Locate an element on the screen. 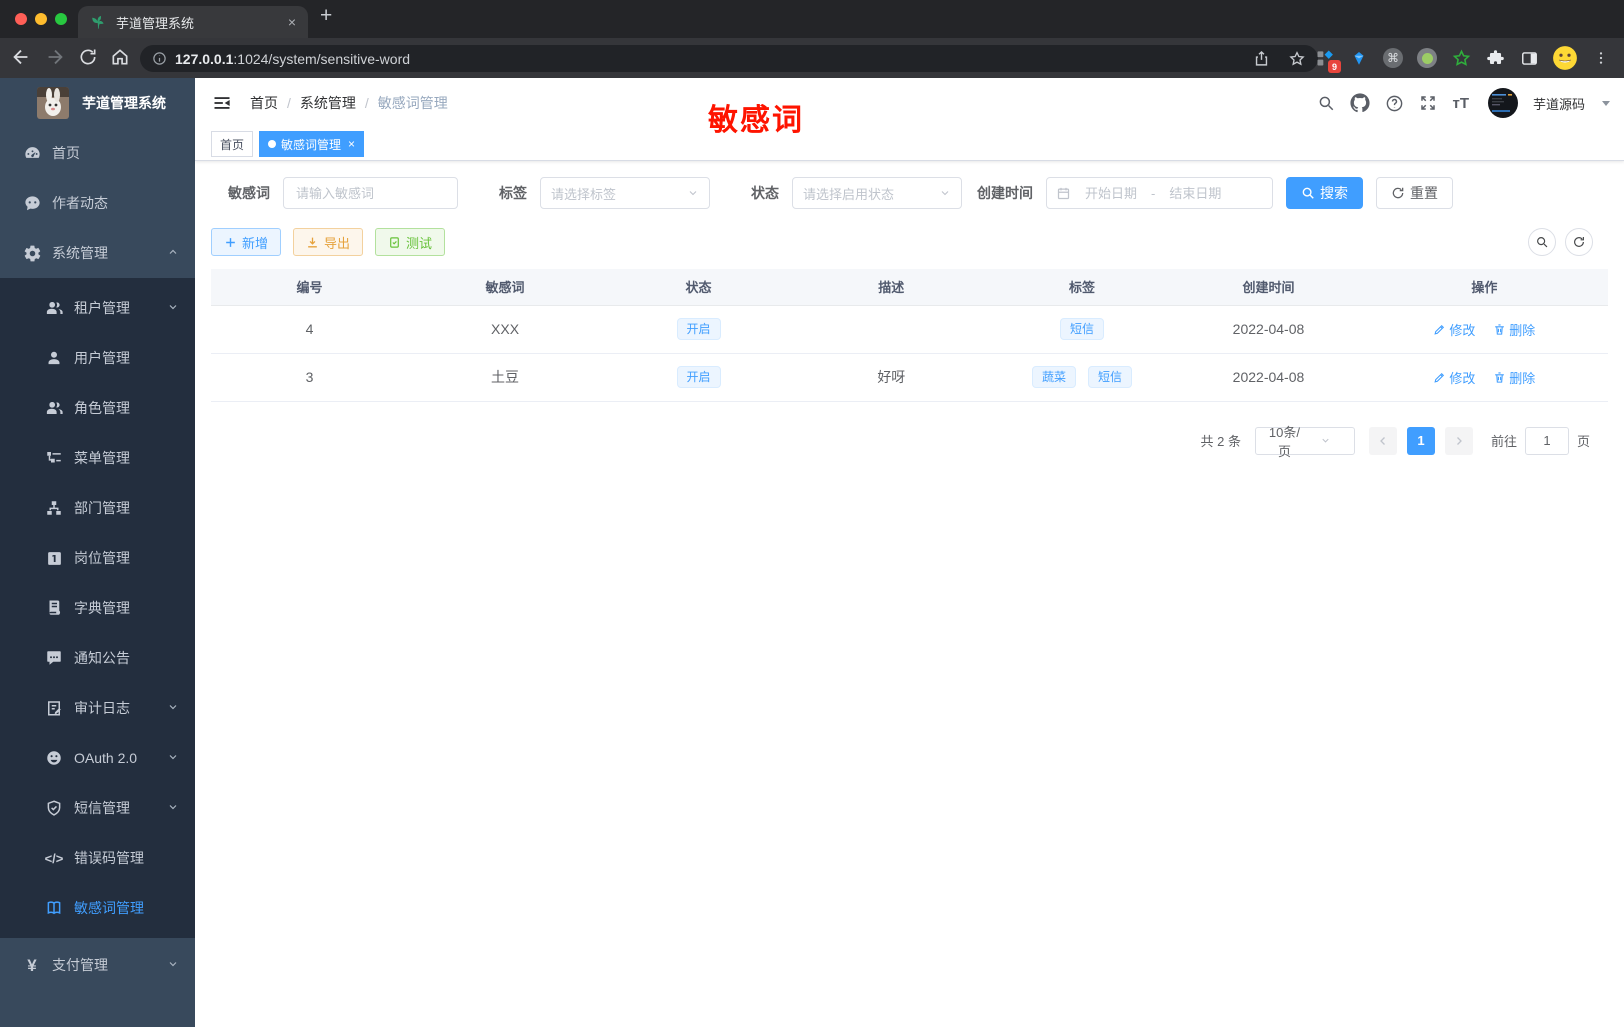  address-bar: 127.0.0.1:1024/system/sensitive-word is located at coordinates (729, 58).